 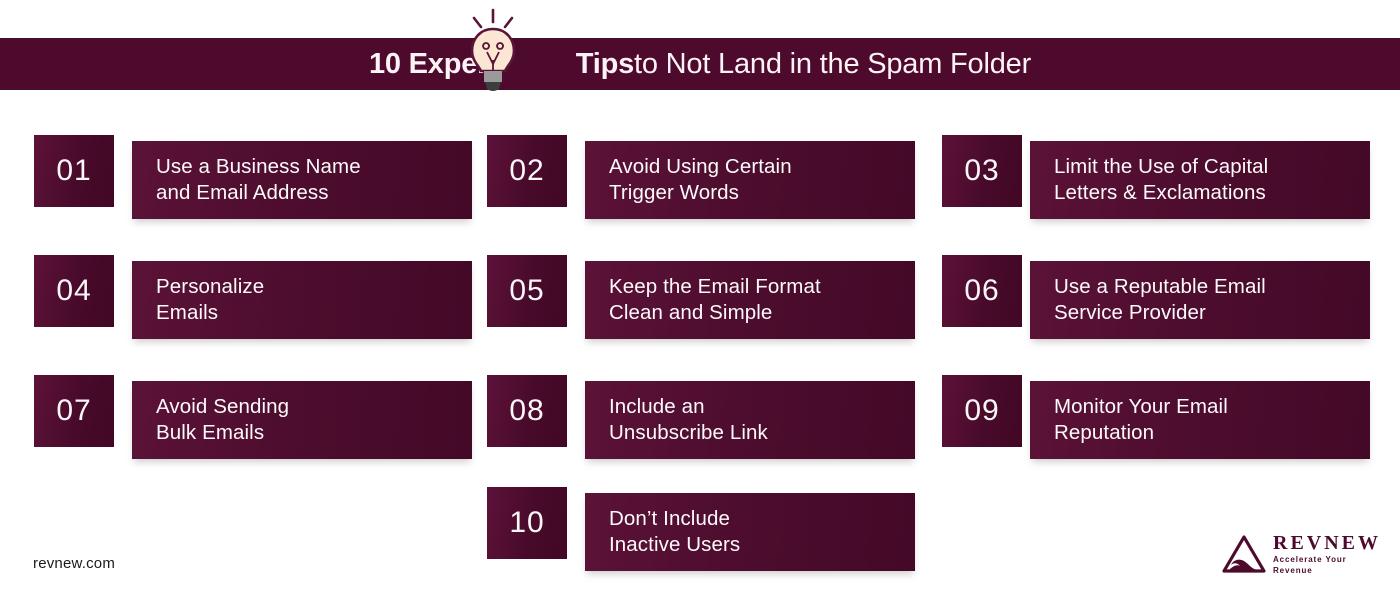 What do you see at coordinates (750, 532) in the screenshot?
I see `tip-panel: Don’t Include Inactive Users` at bounding box center [750, 532].